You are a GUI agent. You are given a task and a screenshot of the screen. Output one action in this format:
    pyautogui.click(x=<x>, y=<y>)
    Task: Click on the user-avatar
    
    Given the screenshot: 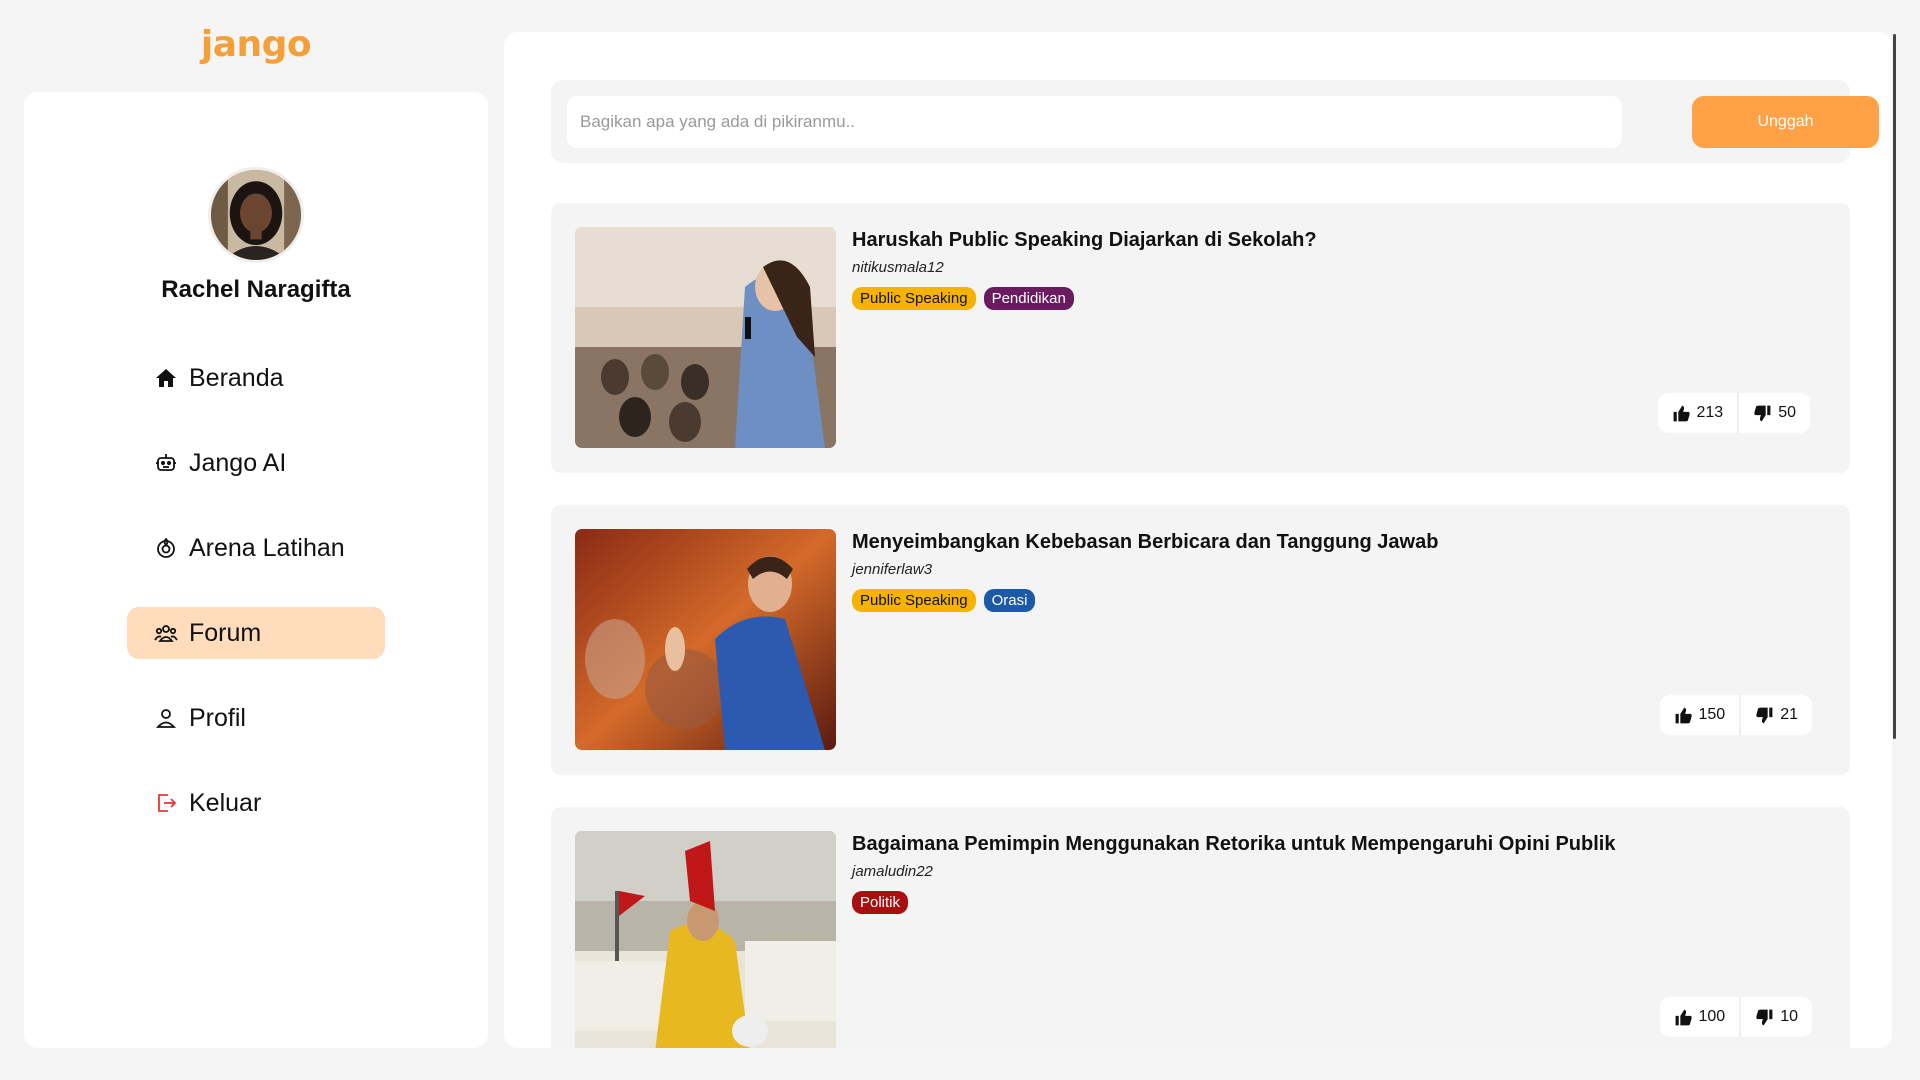 What is the action you would take?
    pyautogui.click(x=256, y=215)
    